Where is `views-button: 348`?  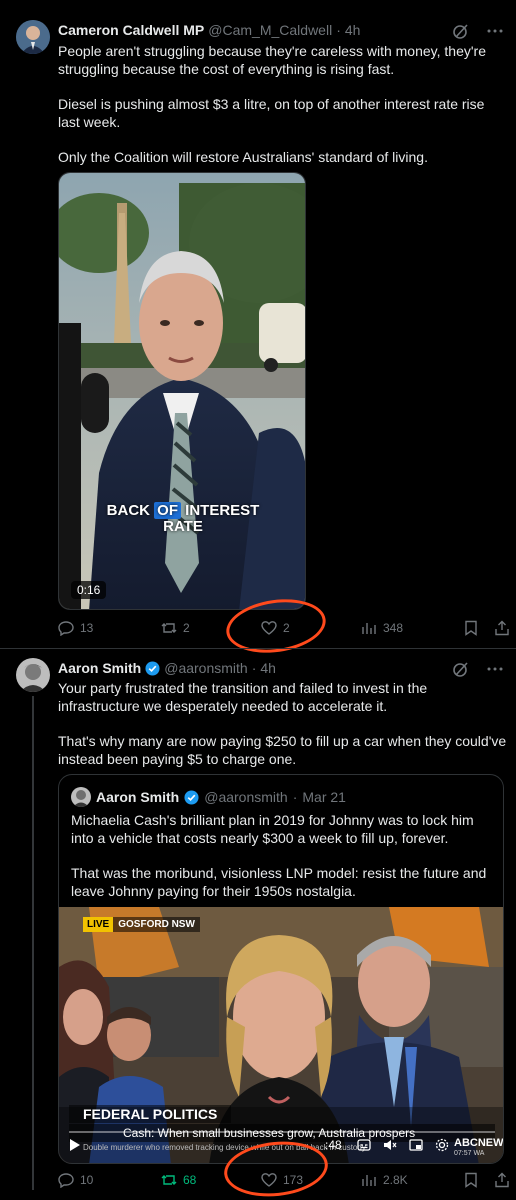 views-button: 348 is located at coordinates (382, 628).